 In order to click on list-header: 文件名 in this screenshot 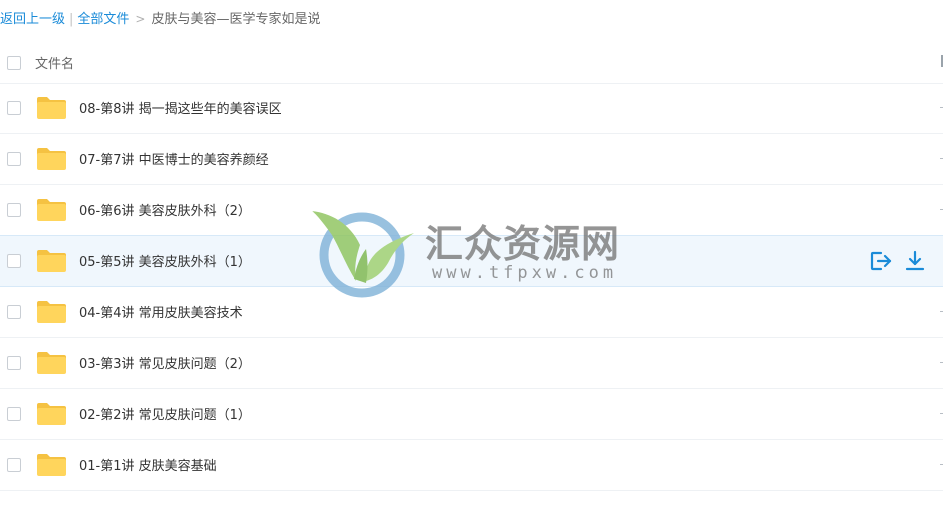, I will do `click(471, 63)`.